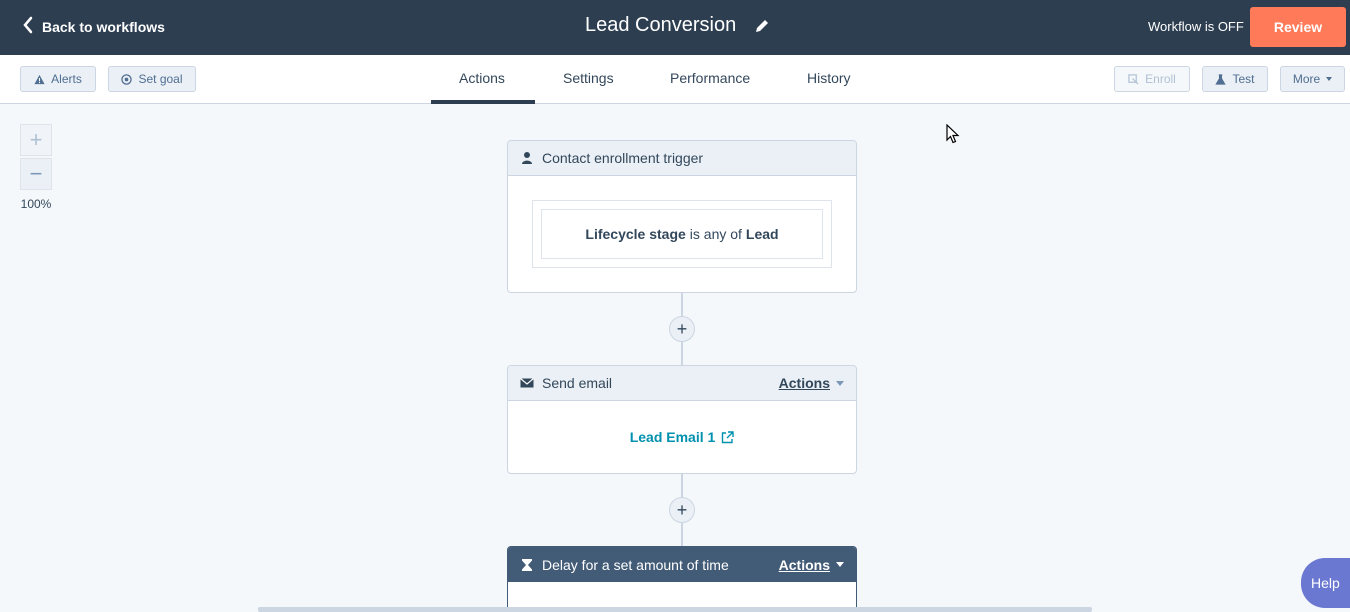  What do you see at coordinates (682, 383) in the screenshot?
I see `send-email-header: Send email Actions` at bounding box center [682, 383].